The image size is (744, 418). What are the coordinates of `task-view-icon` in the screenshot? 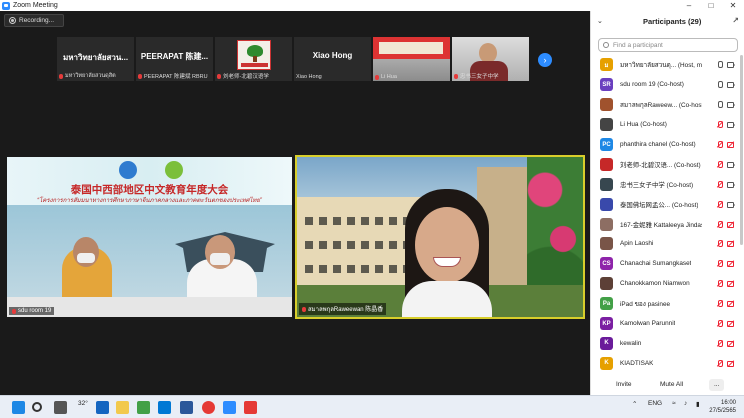 It's located at (60, 407).